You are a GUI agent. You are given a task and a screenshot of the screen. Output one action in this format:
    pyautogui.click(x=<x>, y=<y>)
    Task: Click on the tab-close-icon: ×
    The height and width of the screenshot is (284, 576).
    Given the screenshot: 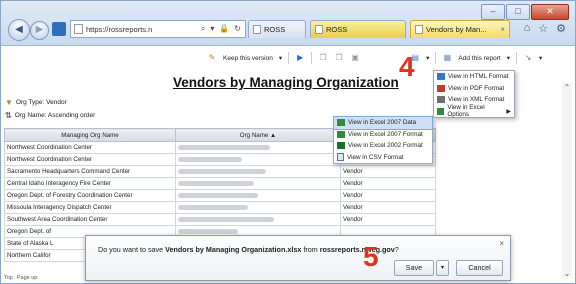 What is the action you would take?
    pyautogui.click(x=502, y=29)
    